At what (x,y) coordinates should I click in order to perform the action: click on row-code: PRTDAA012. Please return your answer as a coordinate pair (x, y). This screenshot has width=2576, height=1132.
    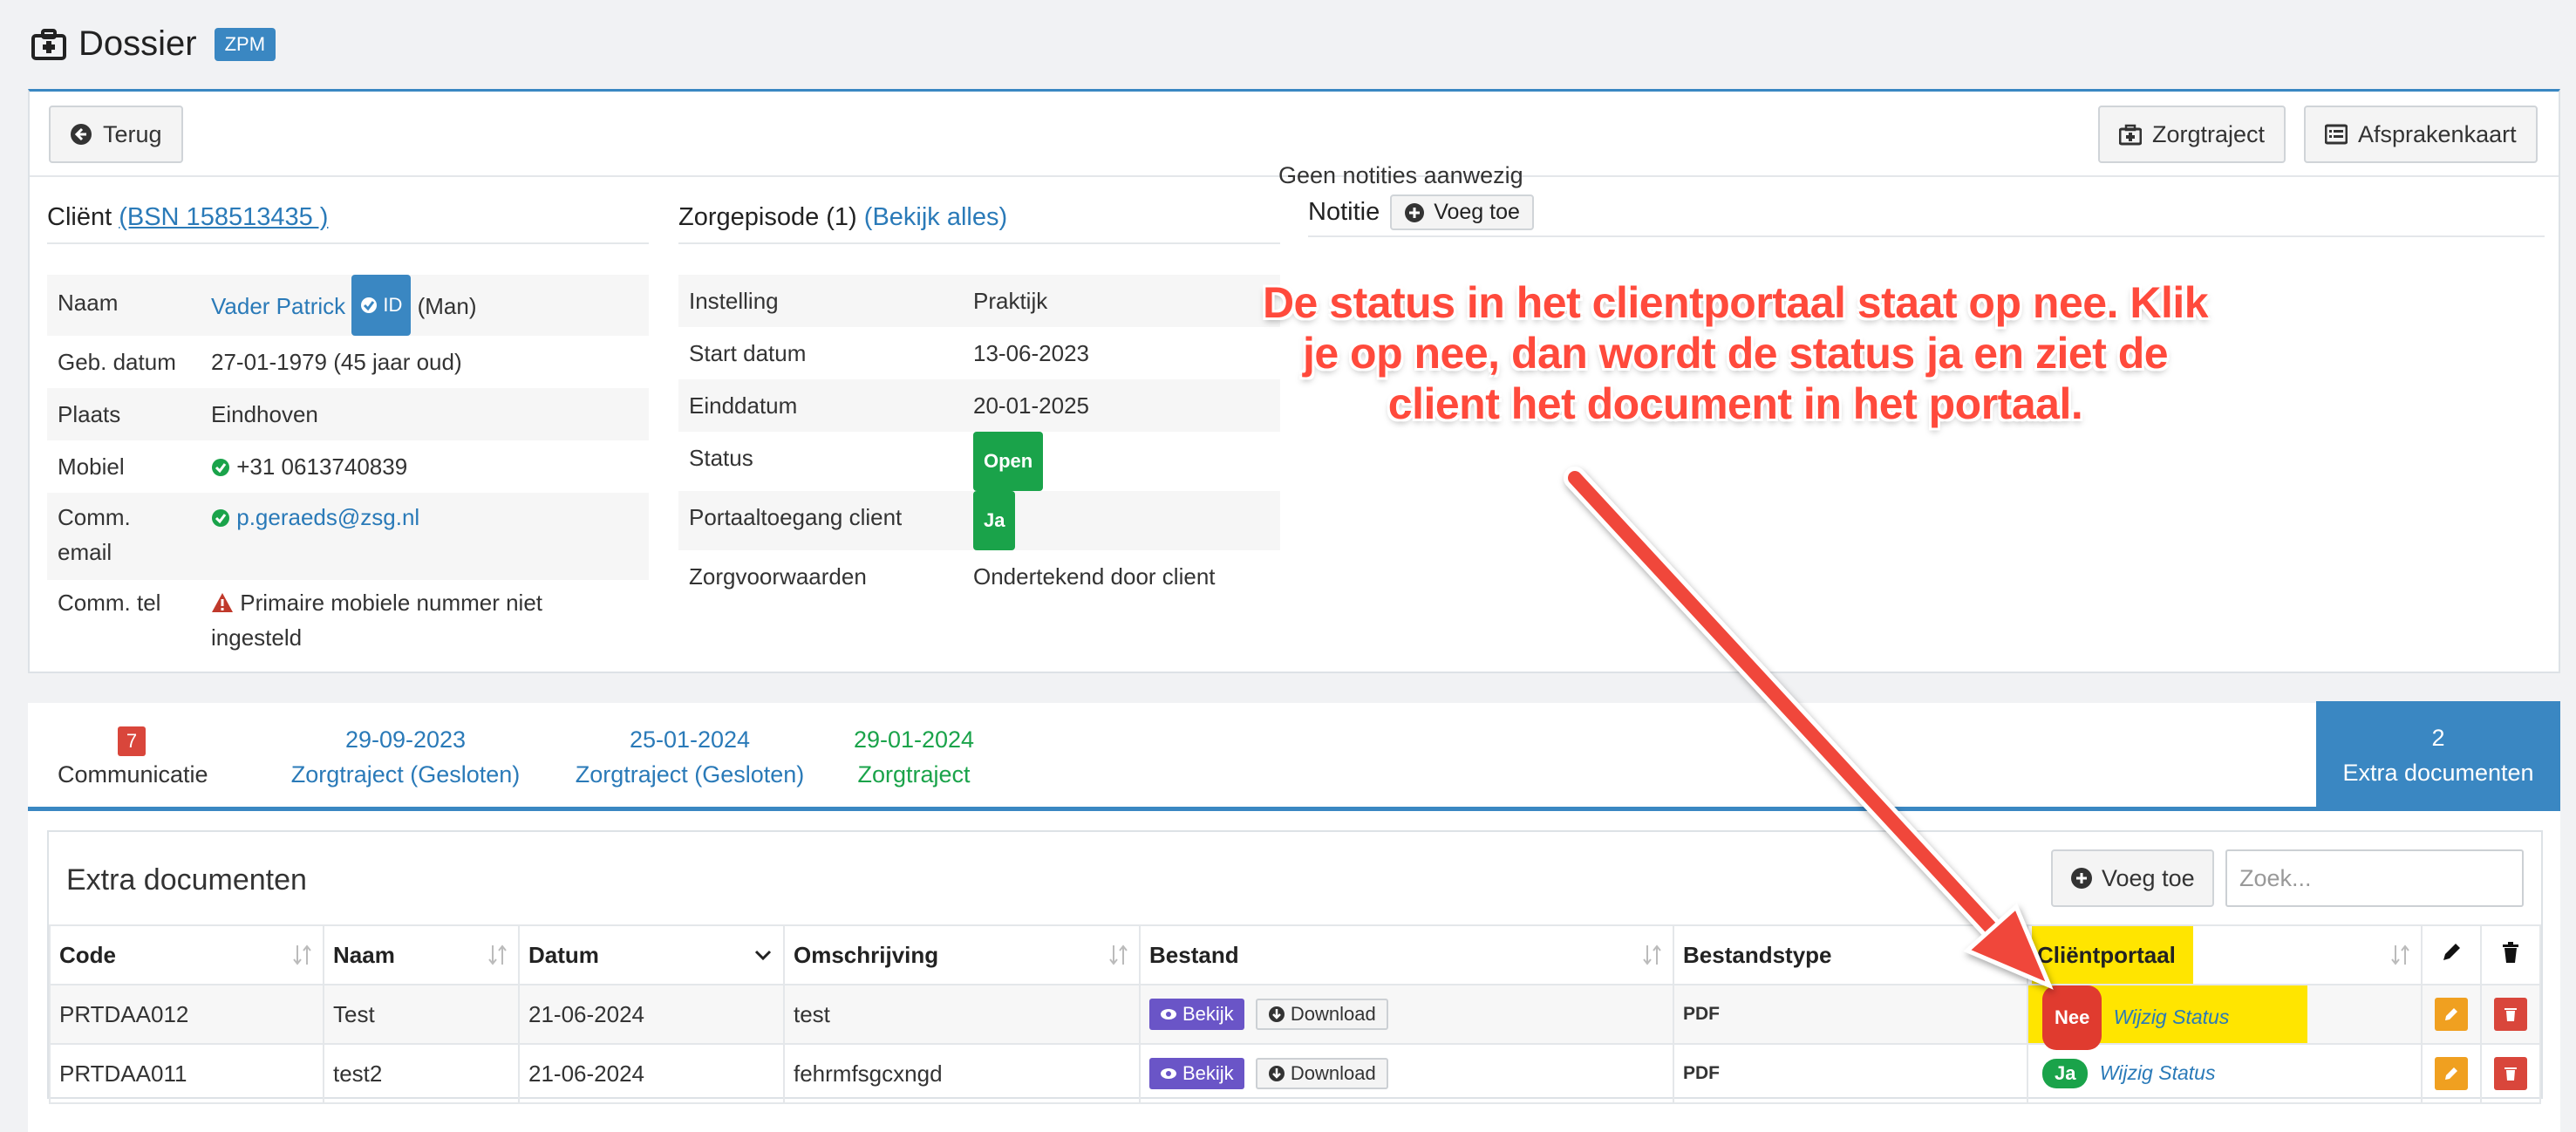
    Looking at the image, I should click on (186, 1014).